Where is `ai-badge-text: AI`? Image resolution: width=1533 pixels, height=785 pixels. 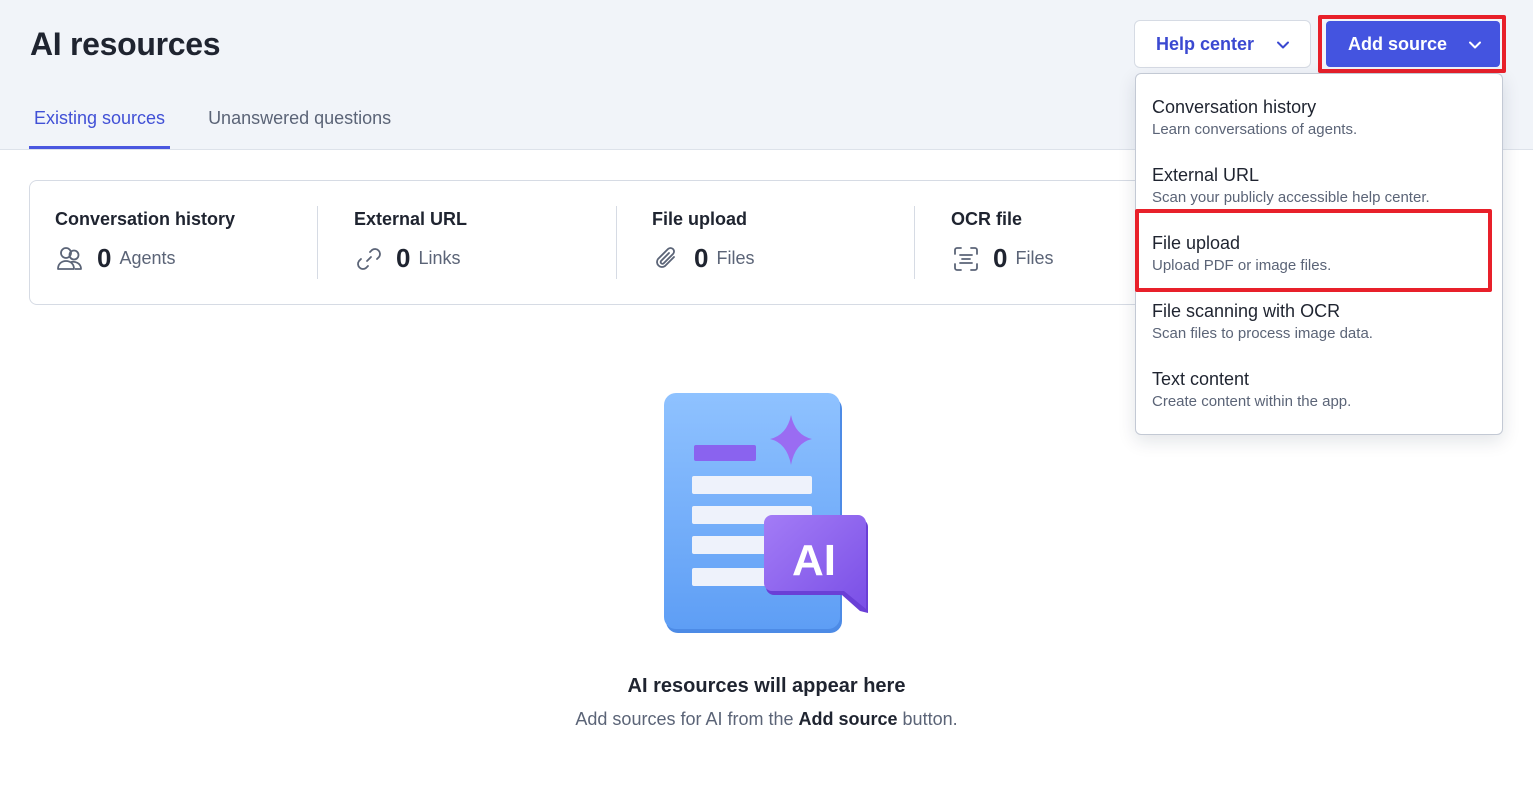
ai-badge-text: AI is located at coordinates (814, 560).